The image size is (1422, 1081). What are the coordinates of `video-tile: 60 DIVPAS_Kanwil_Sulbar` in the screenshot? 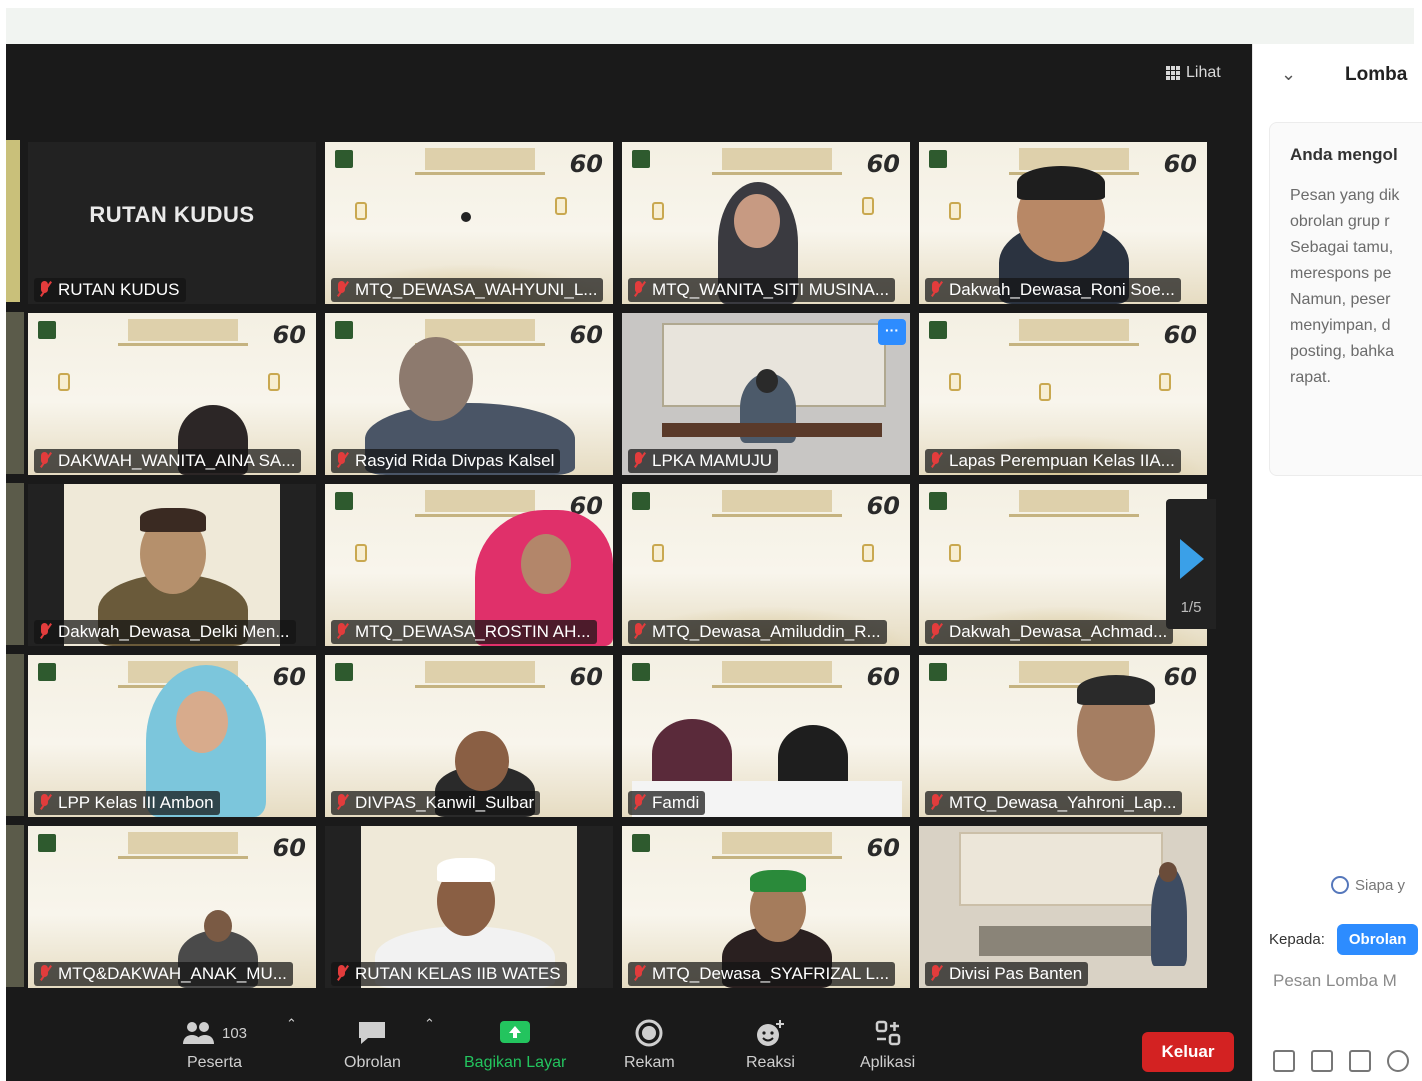 It's located at (469, 736).